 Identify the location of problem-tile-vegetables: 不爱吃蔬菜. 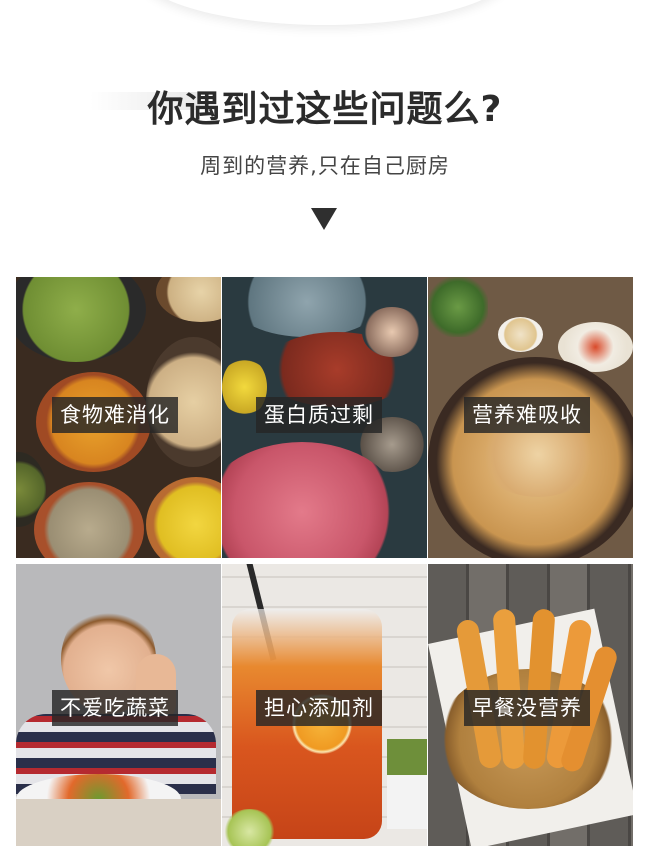
(118, 705).